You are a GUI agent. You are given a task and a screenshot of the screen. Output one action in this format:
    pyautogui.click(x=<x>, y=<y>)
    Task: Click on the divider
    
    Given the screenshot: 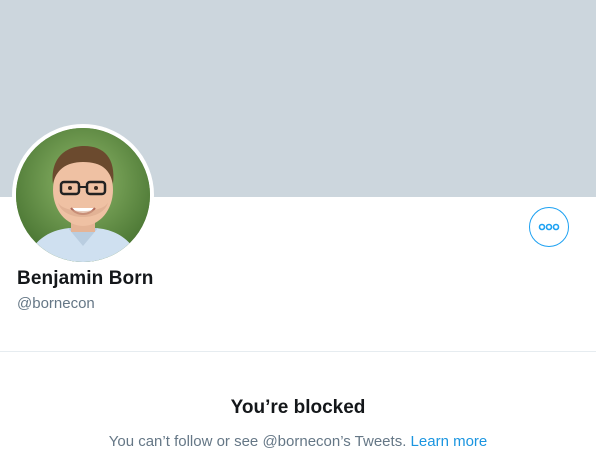 What is the action you would take?
    pyautogui.click(x=298, y=351)
    